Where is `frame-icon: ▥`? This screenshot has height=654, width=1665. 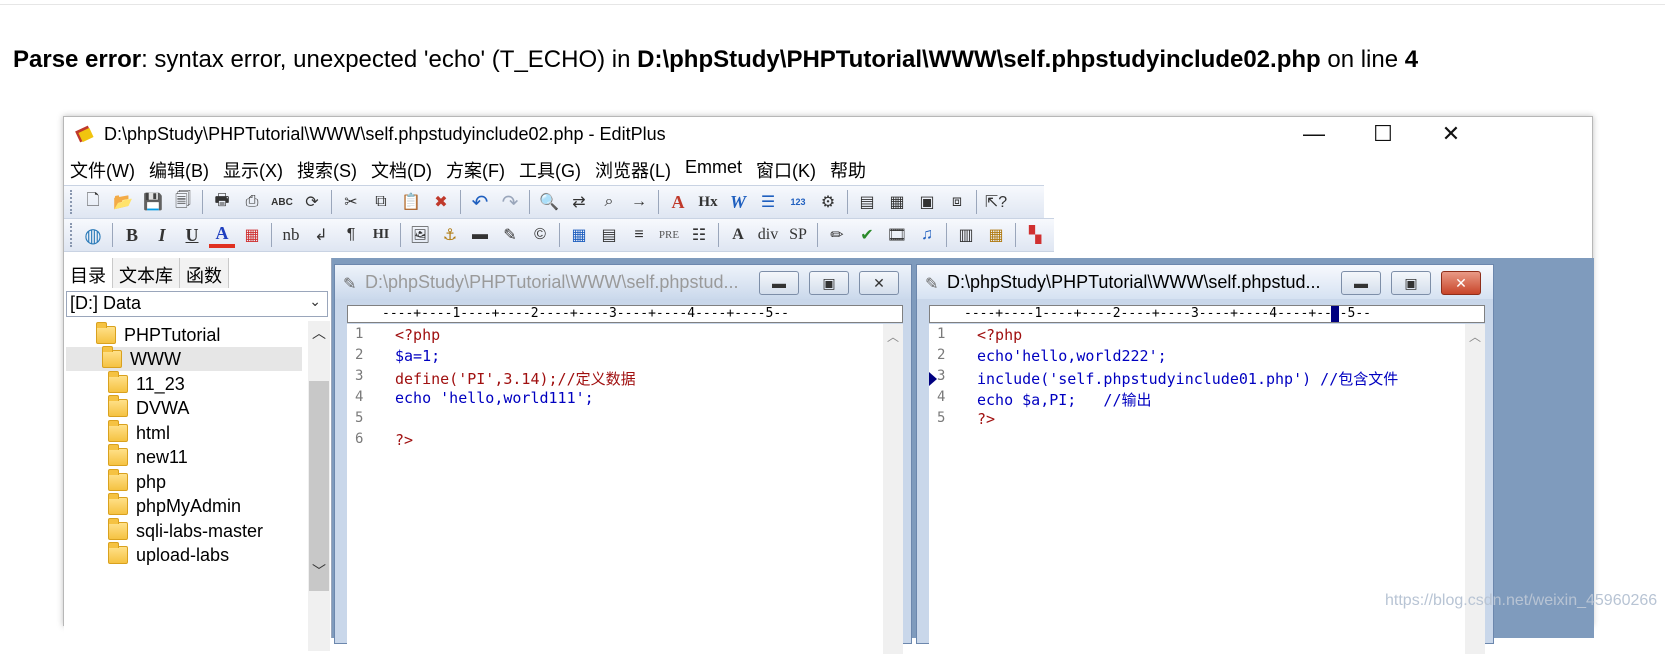 frame-icon: ▥ is located at coordinates (966, 235).